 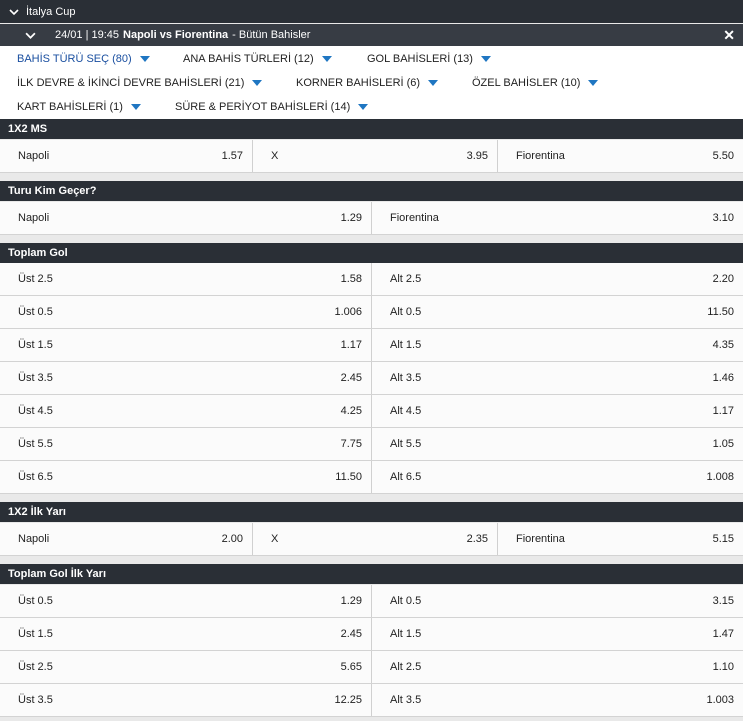 What do you see at coordinates (275, 539) in the screenshot?
I see `outcome-label: X` at bounding box center [275, 539].